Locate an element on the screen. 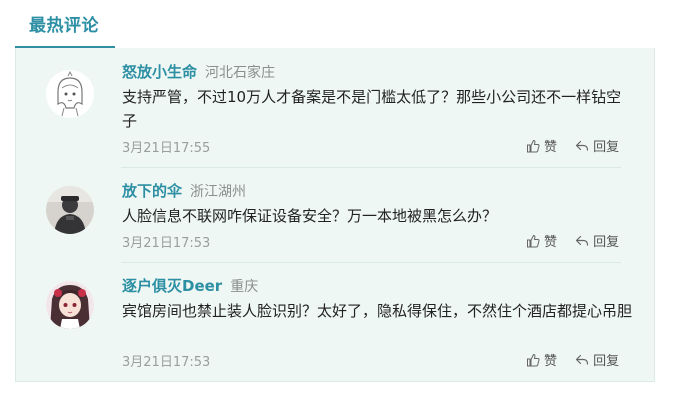  user-location: 河北石家庄 is located at coordinates (240, 73).